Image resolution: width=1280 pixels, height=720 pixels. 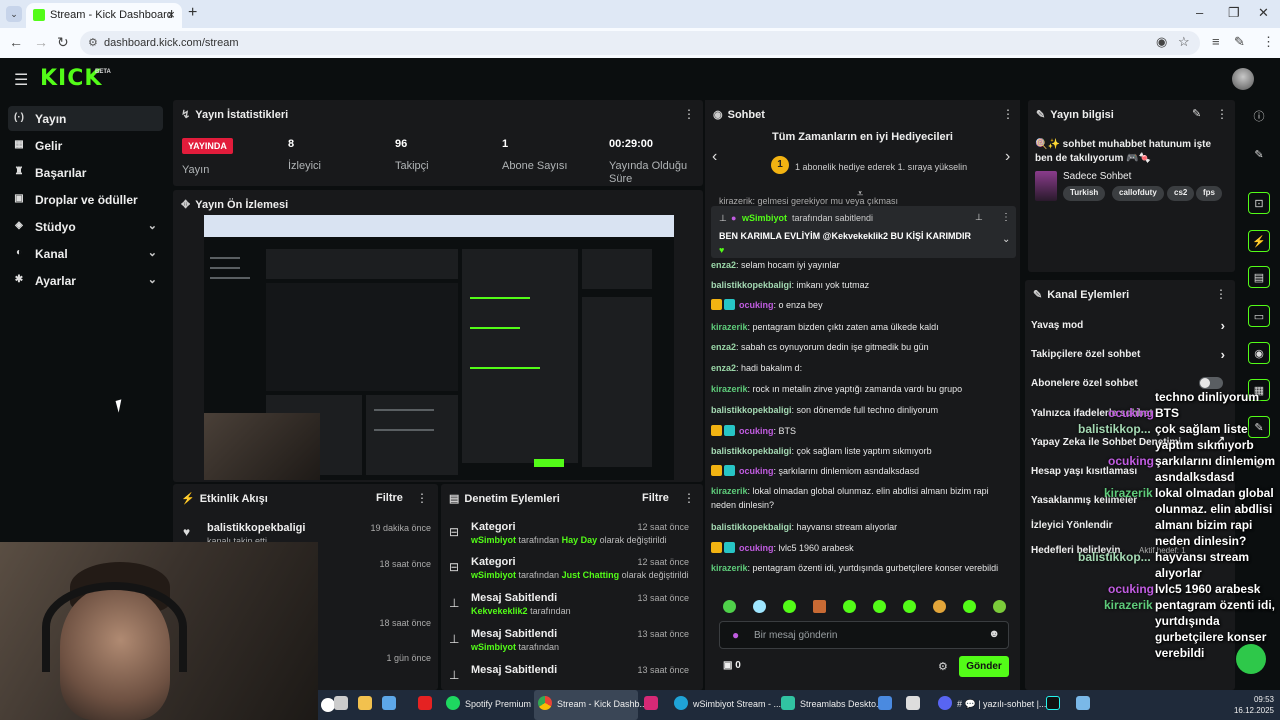 What do you see at coordinates (1234, 13) in the screenshot?
I see `restore-icon: ❐` at bounding box center [1234, 13].